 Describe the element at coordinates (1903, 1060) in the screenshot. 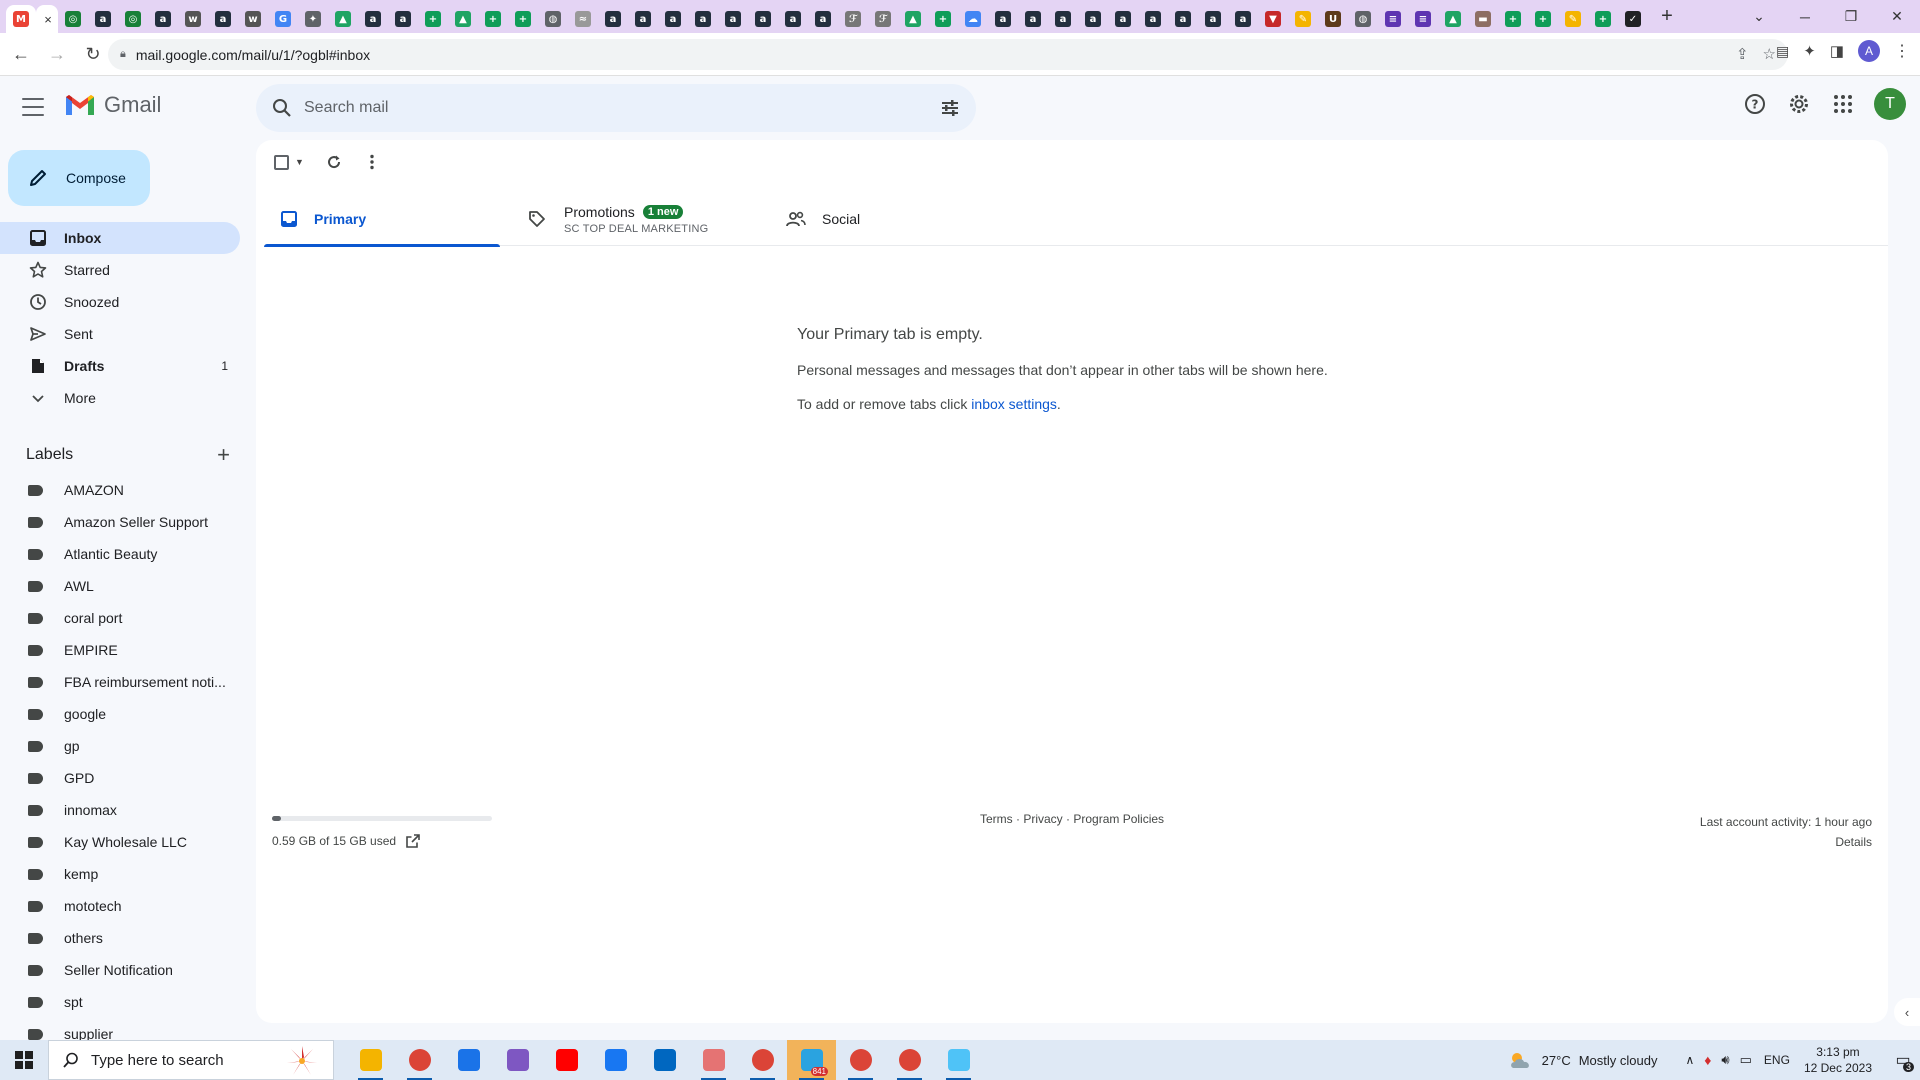

I see `notifications-icon: ▭ 3` at that location.